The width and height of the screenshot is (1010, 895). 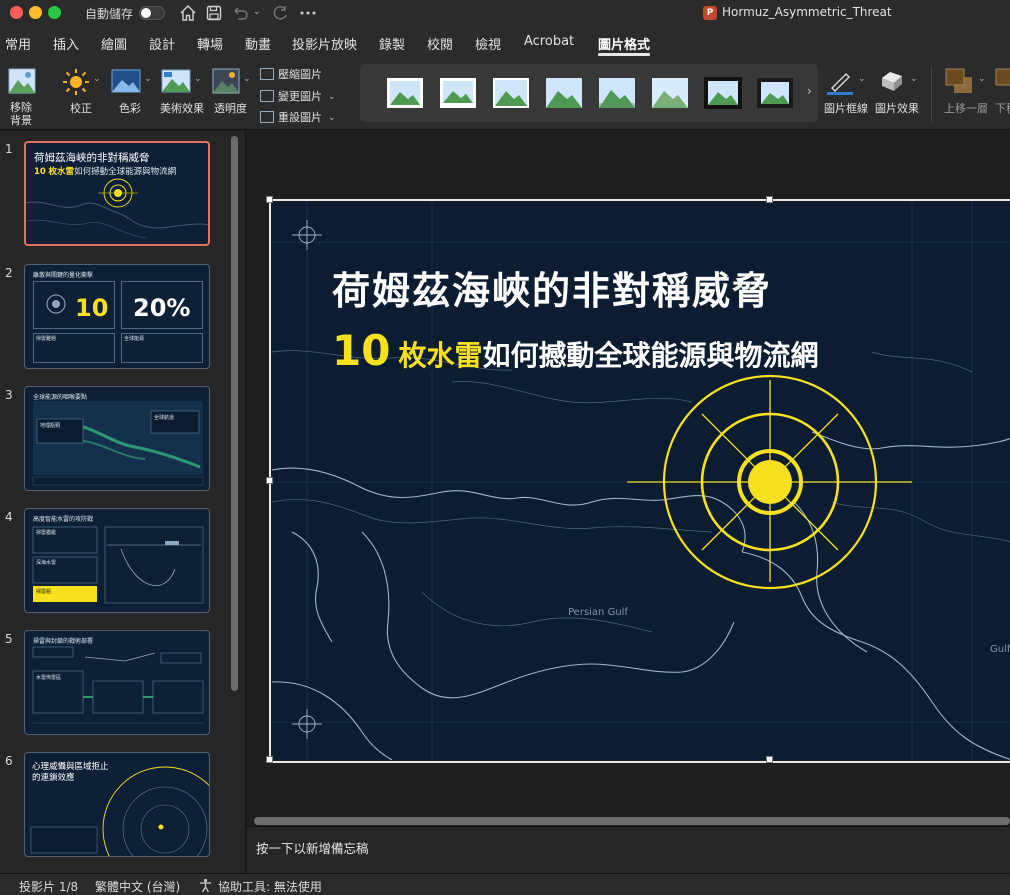 What do you see at coordinates (270, 886) in the screenshot?
I see `accessibility-status: 協助工具: 無法使用` at bounding box center [270, 886].